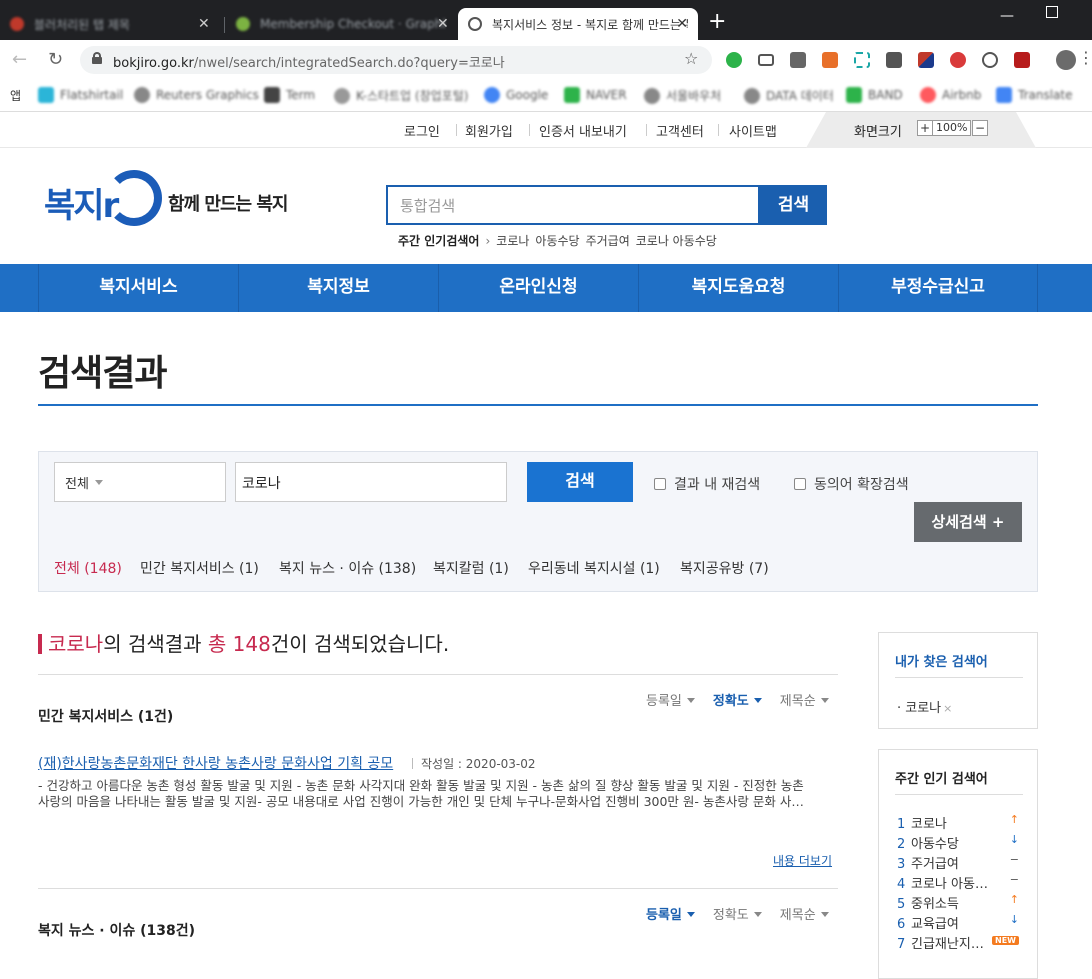  I want to click on remove-icon: ×, so click(947, 708).